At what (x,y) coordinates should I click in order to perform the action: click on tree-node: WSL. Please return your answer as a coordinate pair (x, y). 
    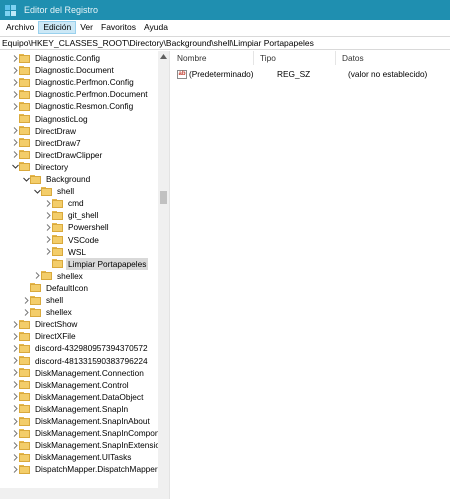
    Looking at the image, I should click on (65, 252).